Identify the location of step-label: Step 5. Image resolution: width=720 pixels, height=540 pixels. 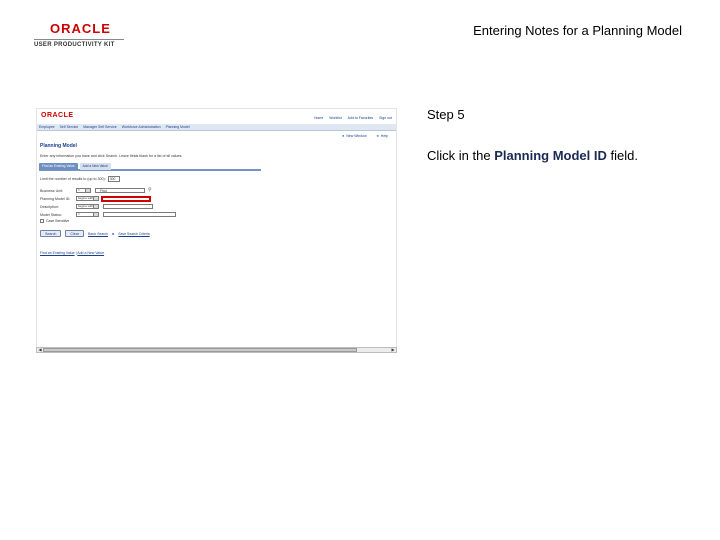
(446, 114).